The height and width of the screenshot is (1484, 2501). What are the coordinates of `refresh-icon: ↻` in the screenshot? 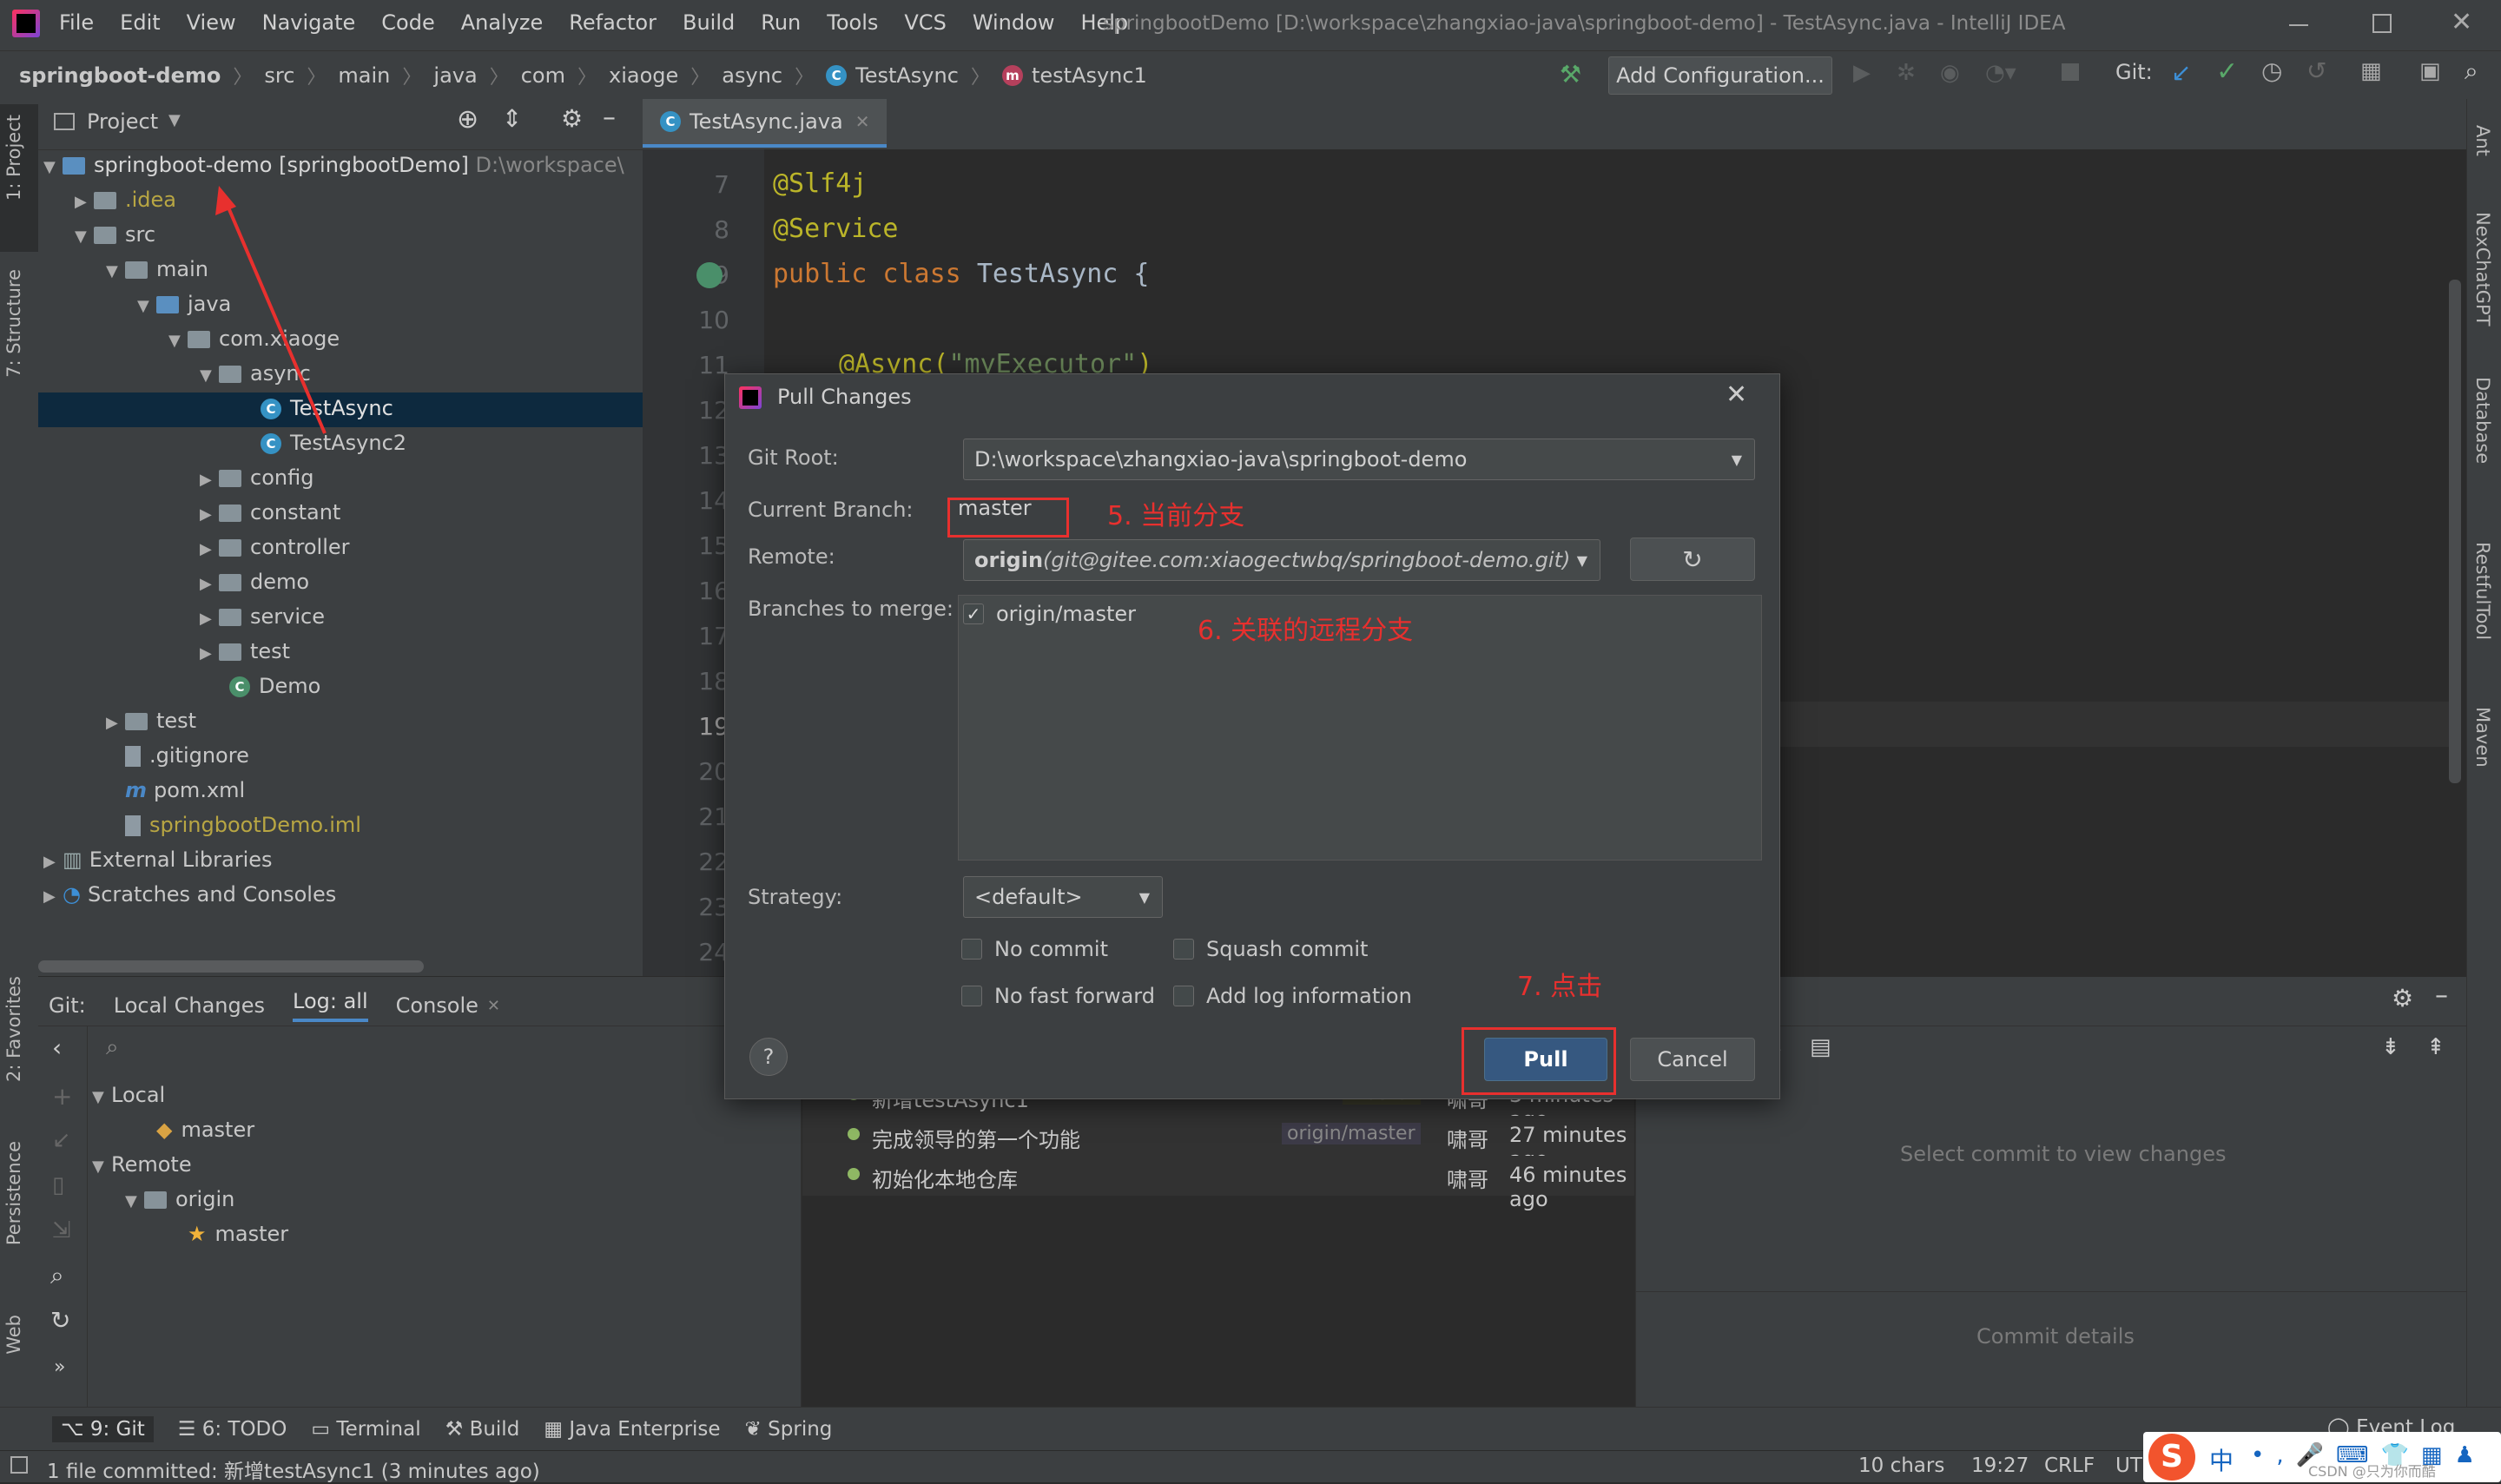 It's located at (60, 1320).